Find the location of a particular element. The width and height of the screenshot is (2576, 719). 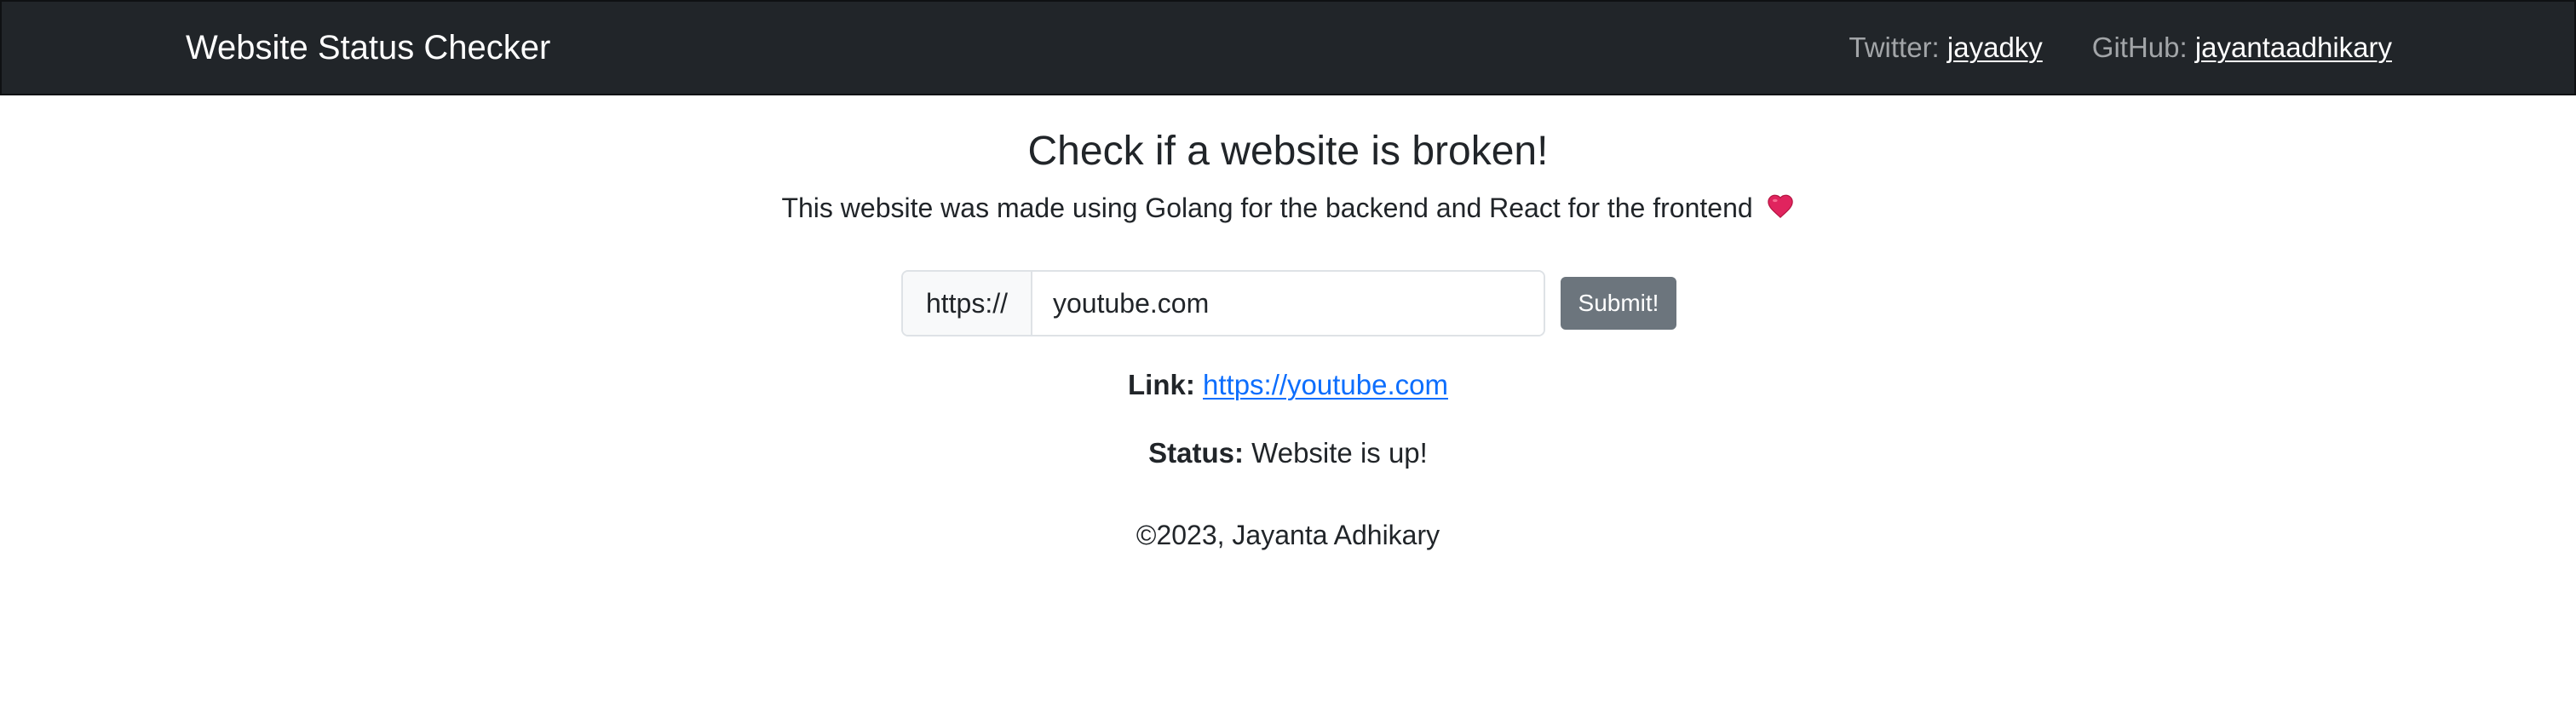

url-form: https:// Submit! is located at coordinates (1288, 303).